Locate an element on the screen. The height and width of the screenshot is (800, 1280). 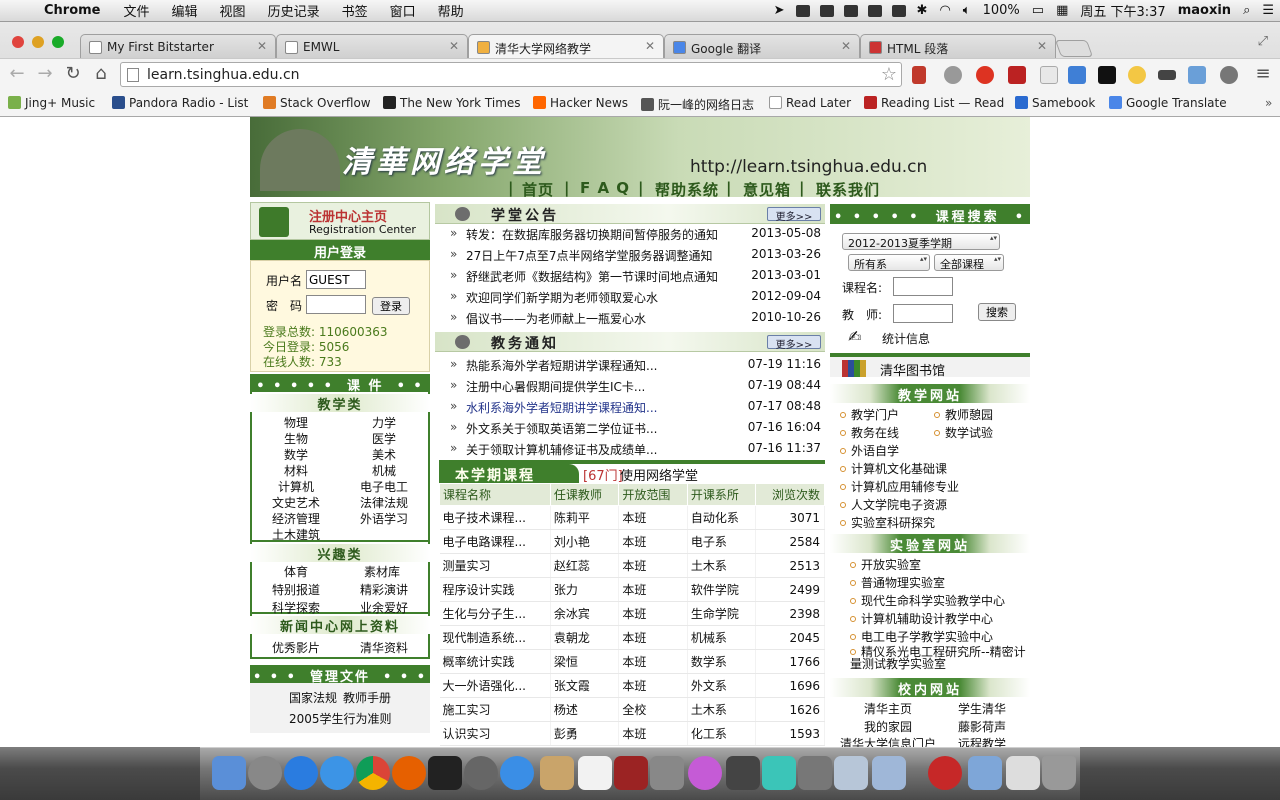
calendar-icon is located at coordinates (595, 773).